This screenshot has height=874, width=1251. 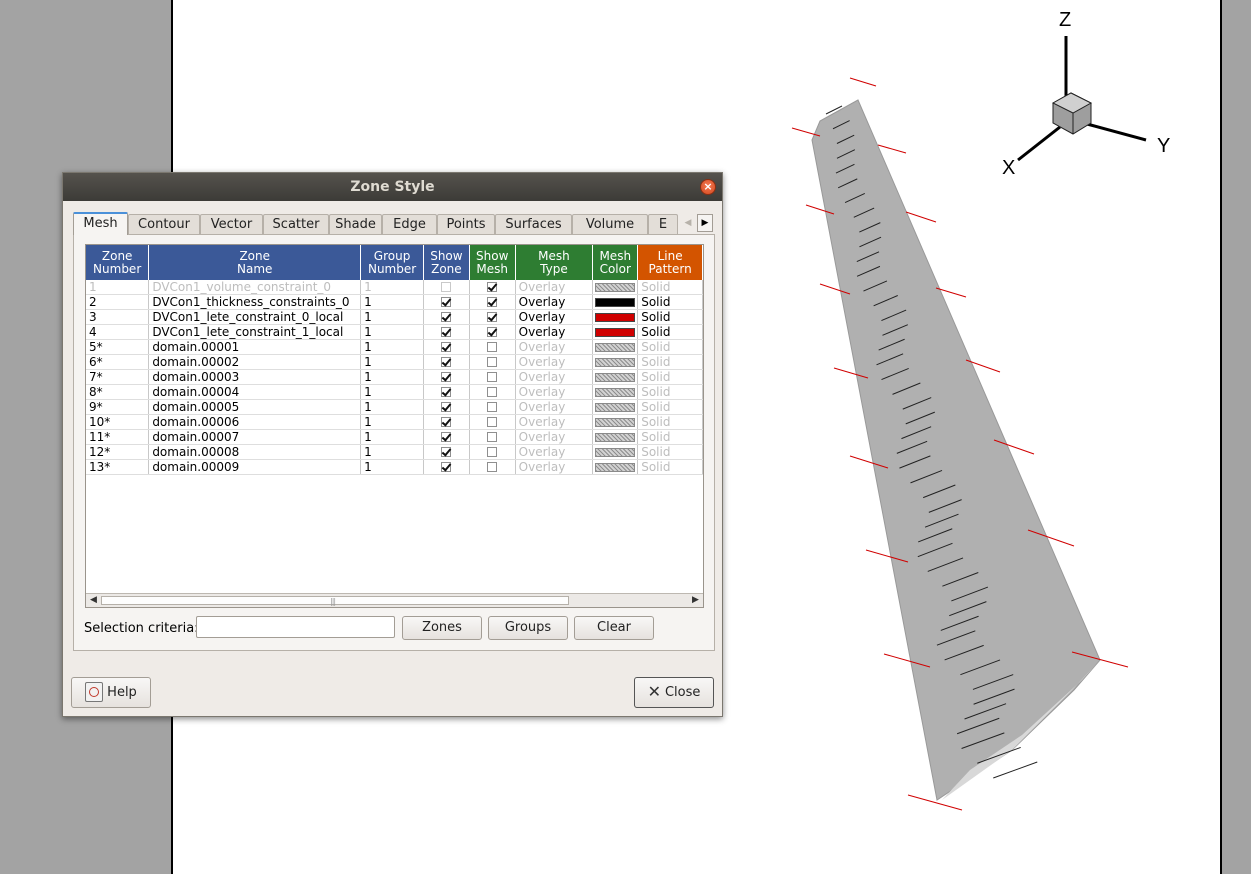 What do you see at coordinates (615, 262) in the screenshot?
I see `column-header-mesh-color: Mesh Color` at bounding box center [615, 262].